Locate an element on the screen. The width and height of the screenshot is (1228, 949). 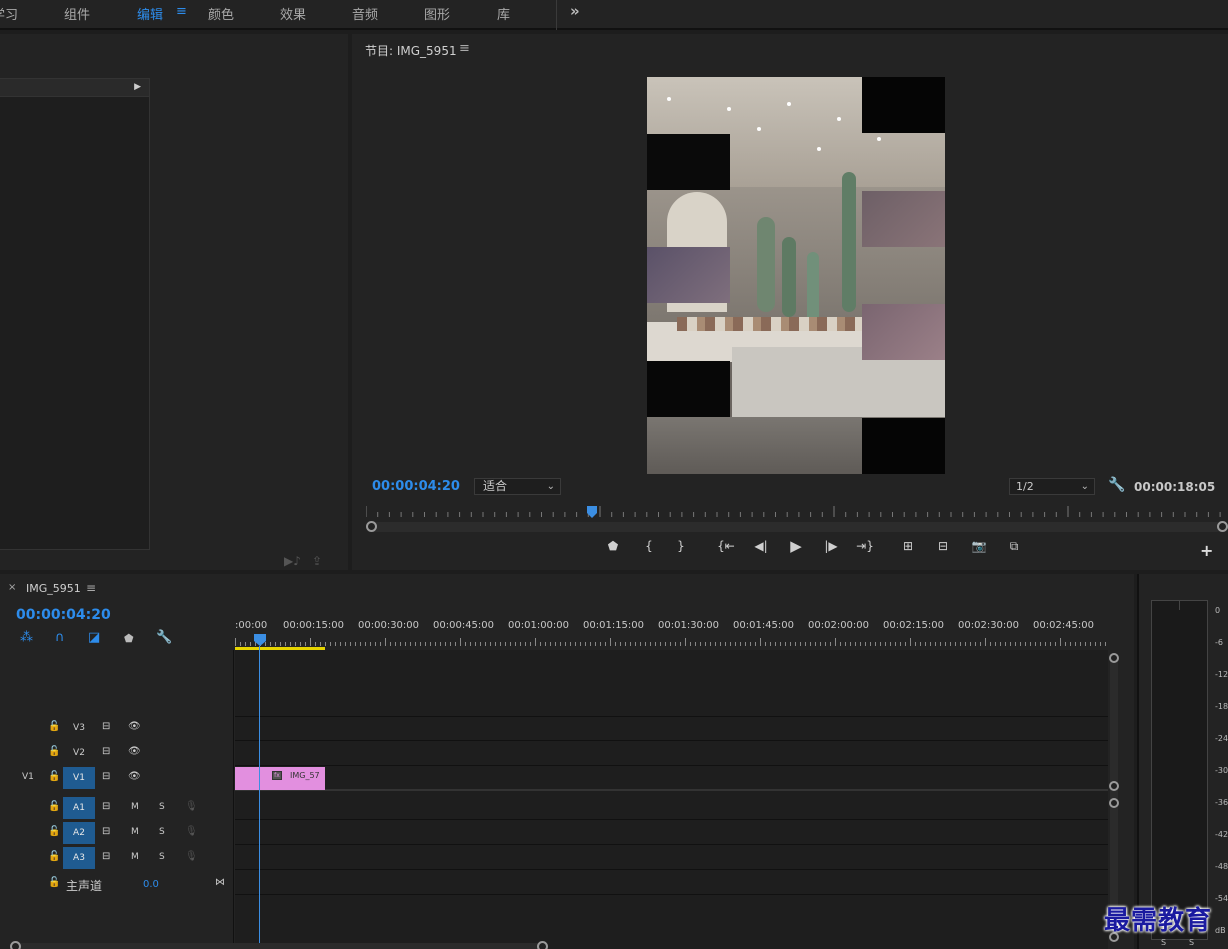
tab-graphics: 图形 is located at coordinates (437, 13).